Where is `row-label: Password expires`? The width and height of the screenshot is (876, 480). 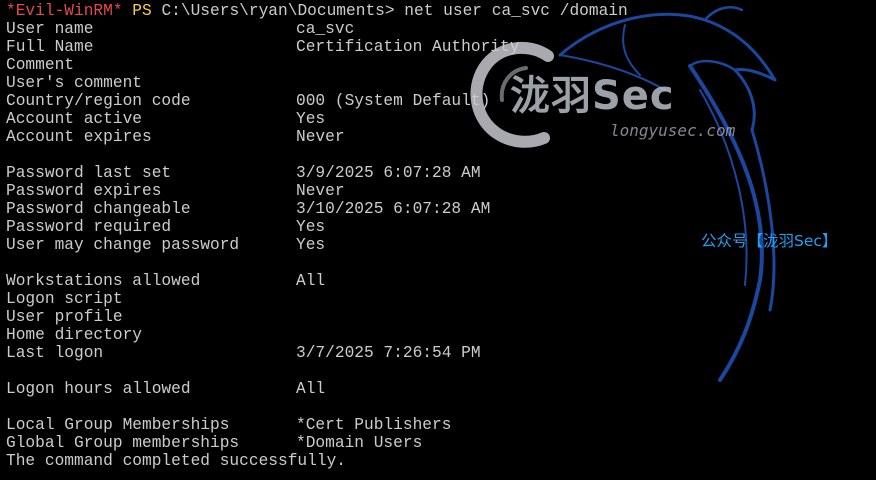 row-label: Password expires is located at coordinates (84, 191).